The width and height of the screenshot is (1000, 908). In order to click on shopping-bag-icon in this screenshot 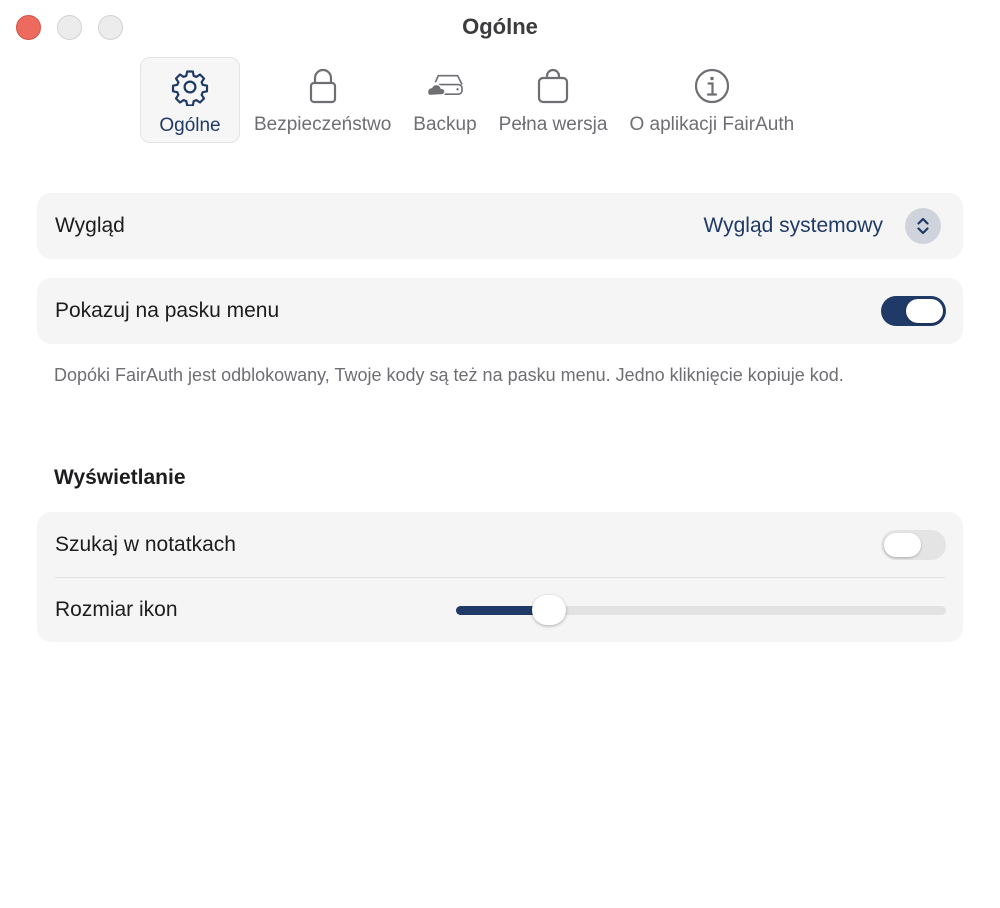, I will do `click(553, 86)`.